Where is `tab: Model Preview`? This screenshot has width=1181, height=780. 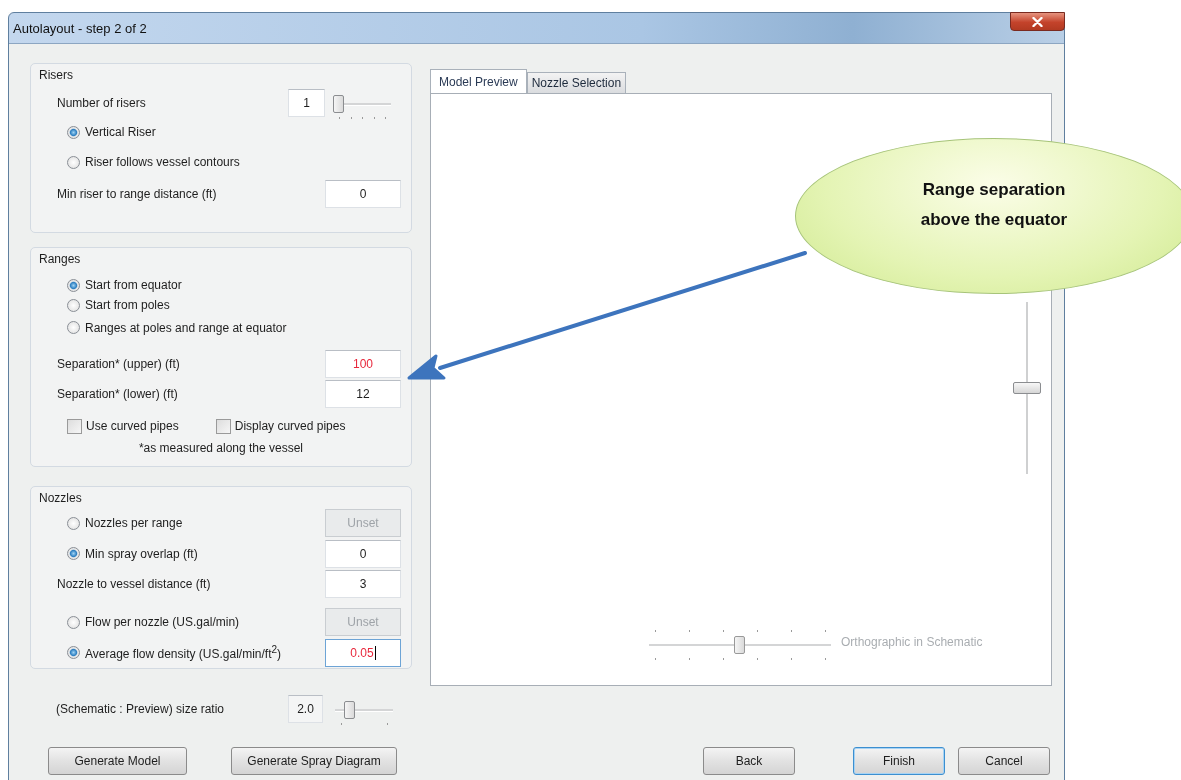
tab: Model Preview is located at coordinates (478, 81).